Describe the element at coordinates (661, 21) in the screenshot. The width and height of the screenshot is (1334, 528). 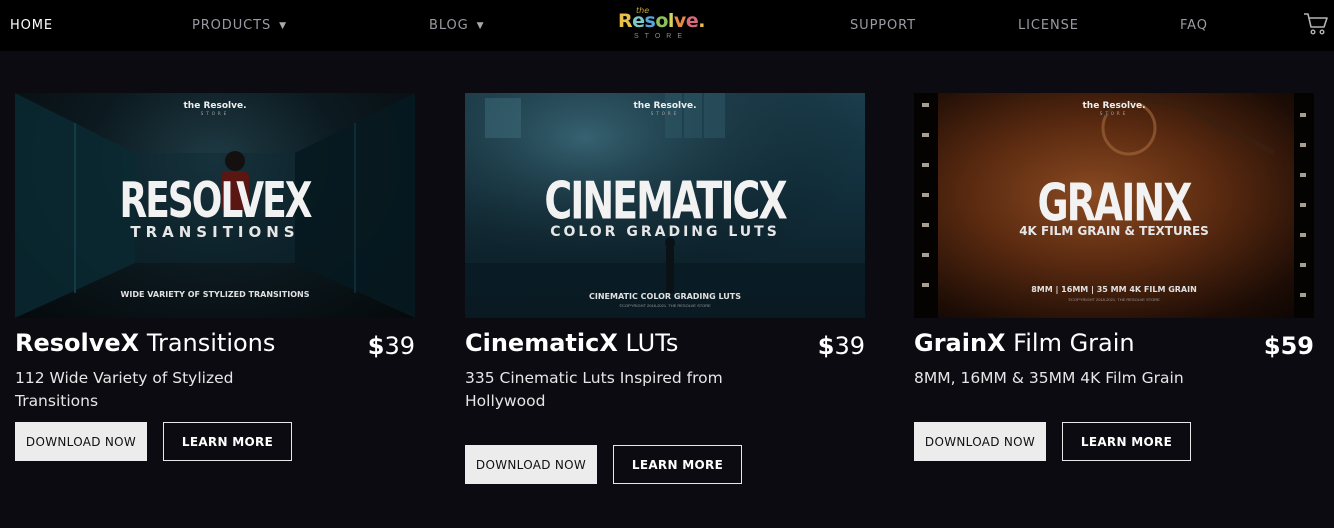
I see `logo-brand: Resolve.` at that location.